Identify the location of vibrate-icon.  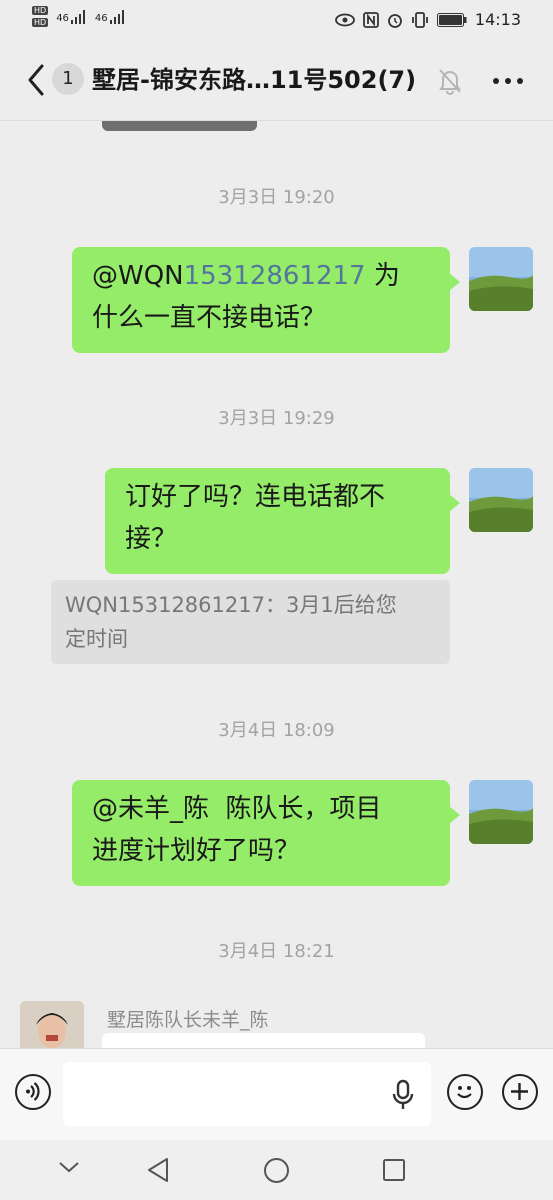
(419, 19).